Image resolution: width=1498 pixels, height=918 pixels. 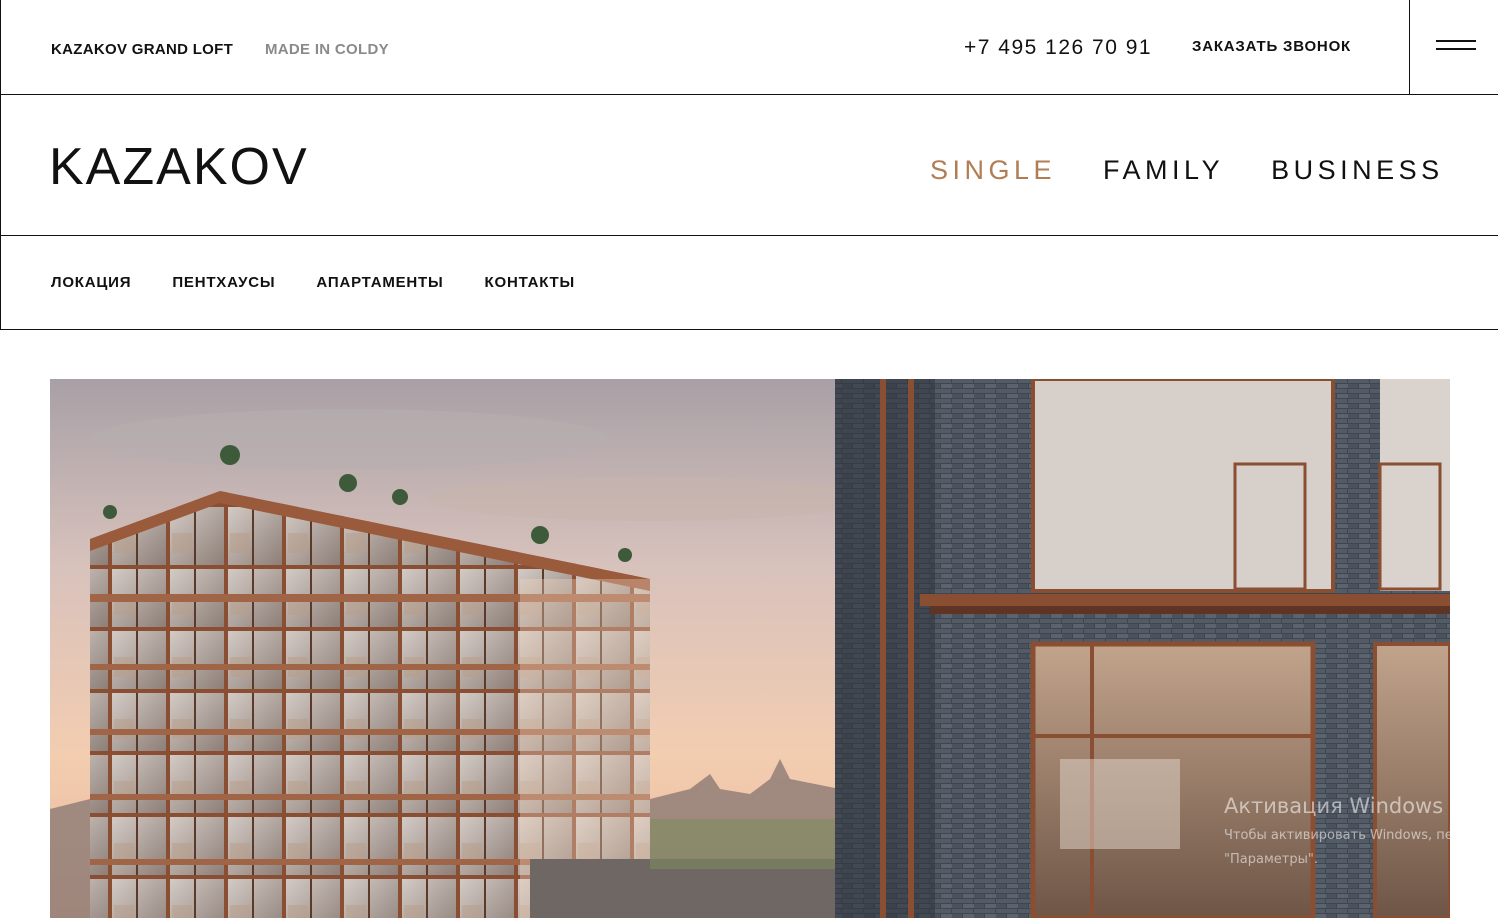 I want to click on nav-penthouses: ПЕНТХАУСЫ, so click(x=223, y=282).